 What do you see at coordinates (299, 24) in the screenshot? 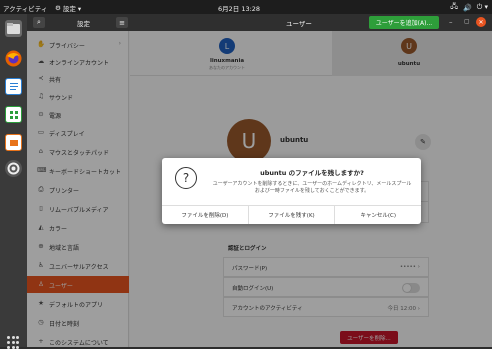
I see `page-title: ユーザー` at bounding box center [299, 24].